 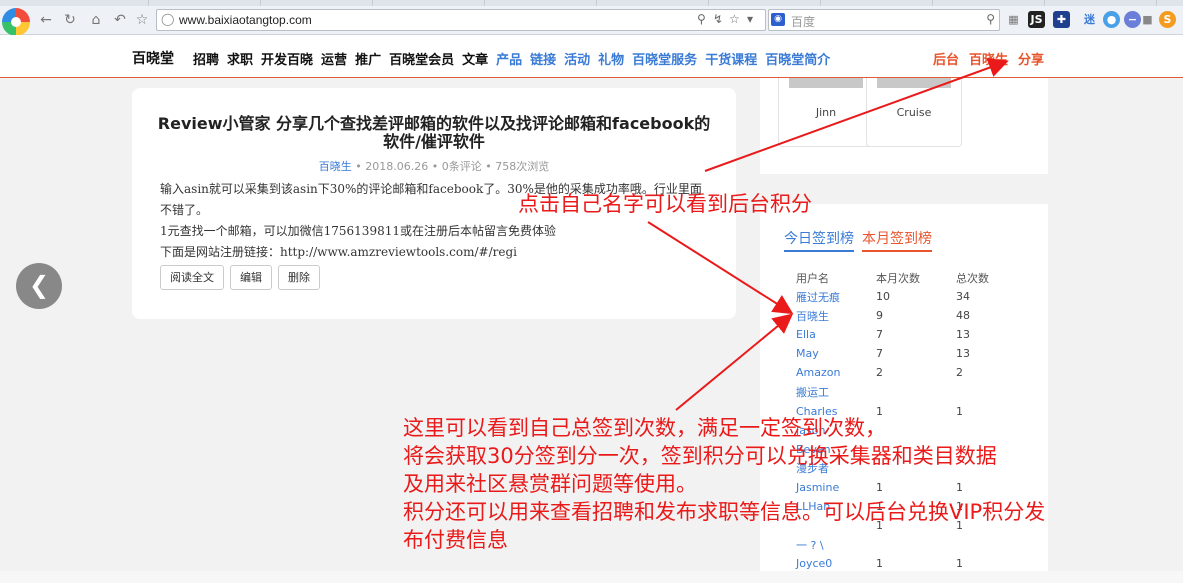 What do you see at coordinates (299, 277) in the screenshot?
I see `delete-button: 删除` at bounding box center [299, 277].